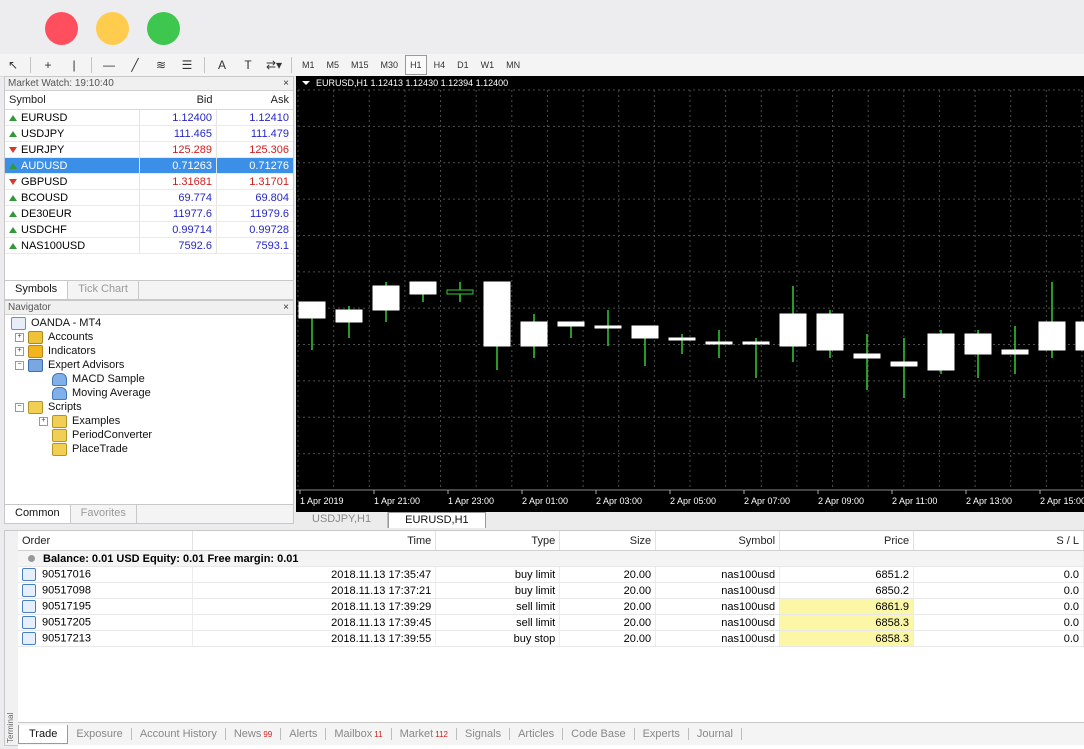 This screenshot has width=1084, height=749. Describe the element at coordinates (149, 229) in the screenshot. I see `market-watch-row: USDCHF 0.99714 0.99728` at that location.